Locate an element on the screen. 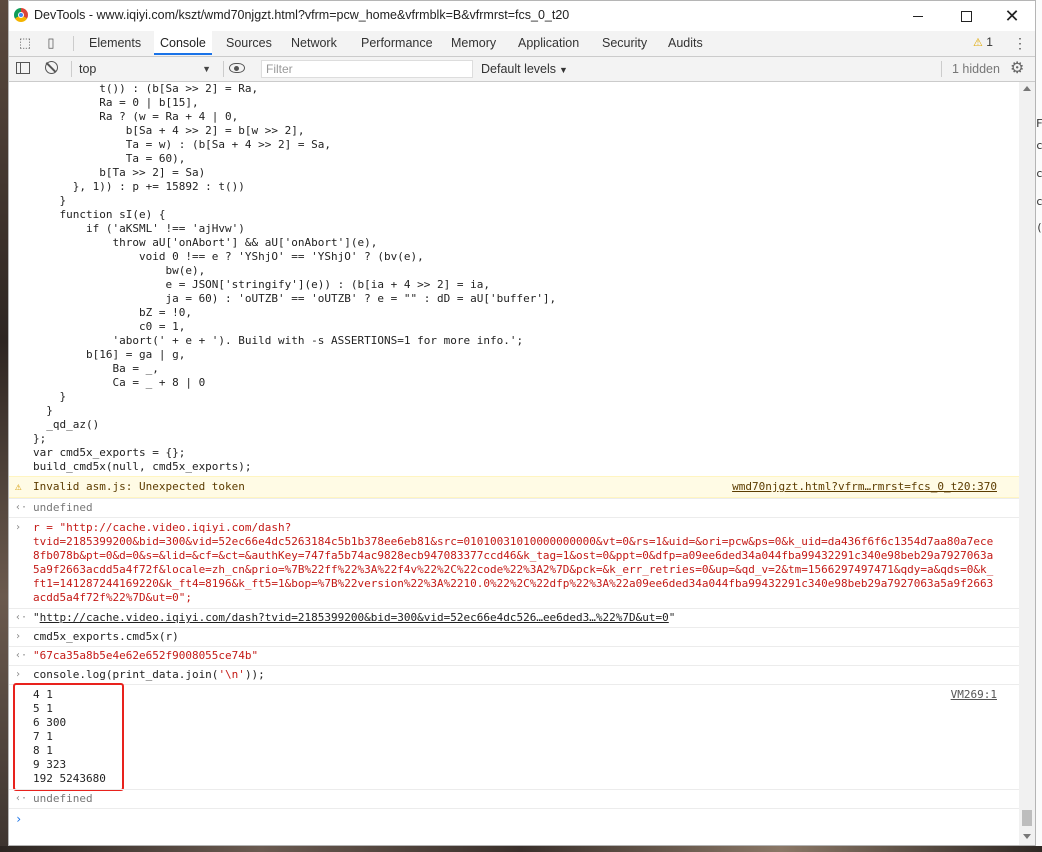 The height and width of the screenshot is (852, 1042). prompt-caret-icon: › is located at coordinates (19, 819).